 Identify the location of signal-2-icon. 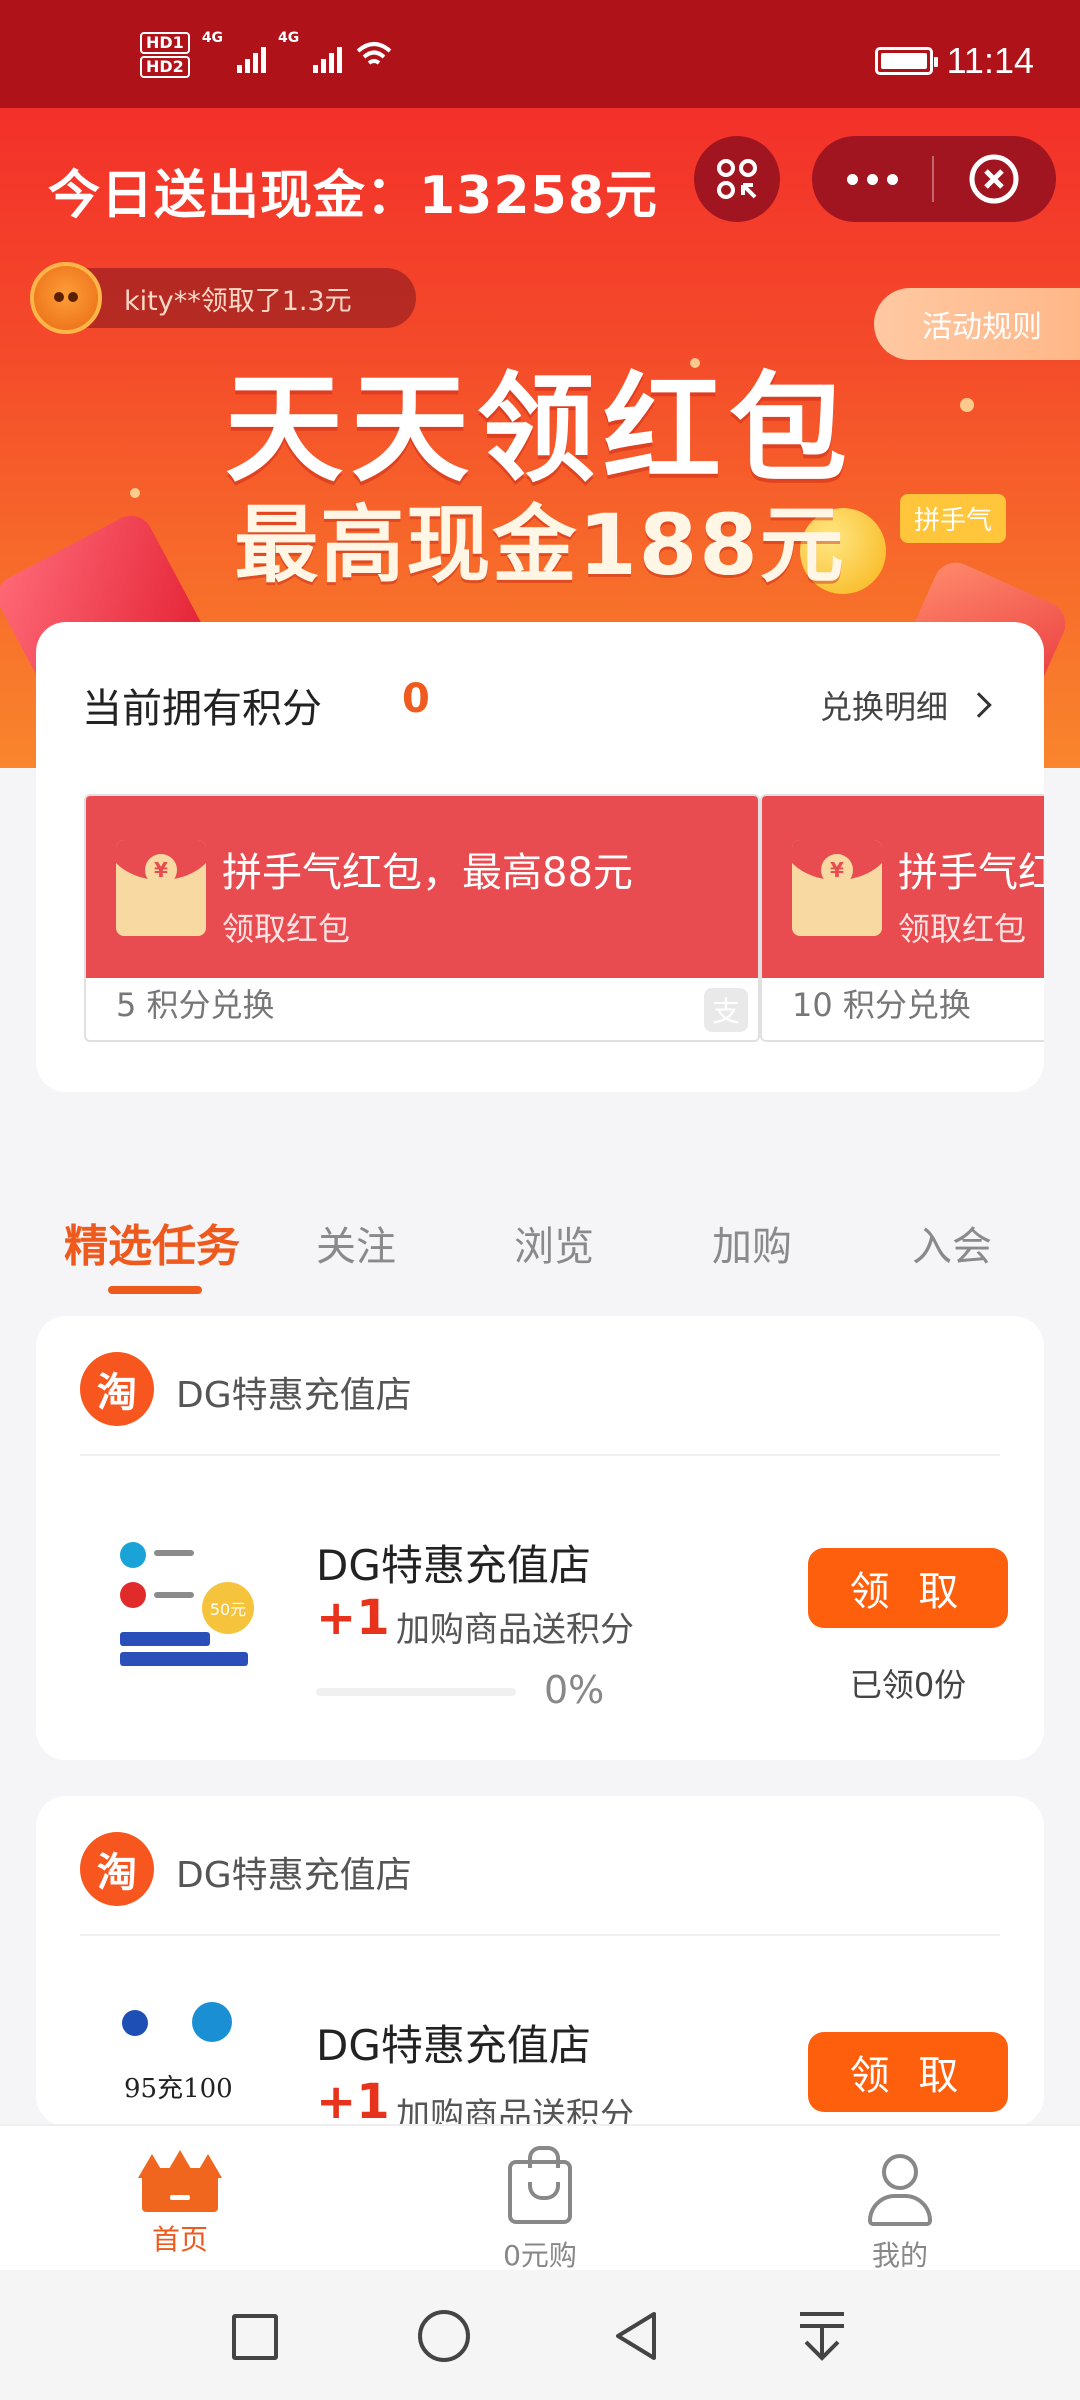
(328, 55).